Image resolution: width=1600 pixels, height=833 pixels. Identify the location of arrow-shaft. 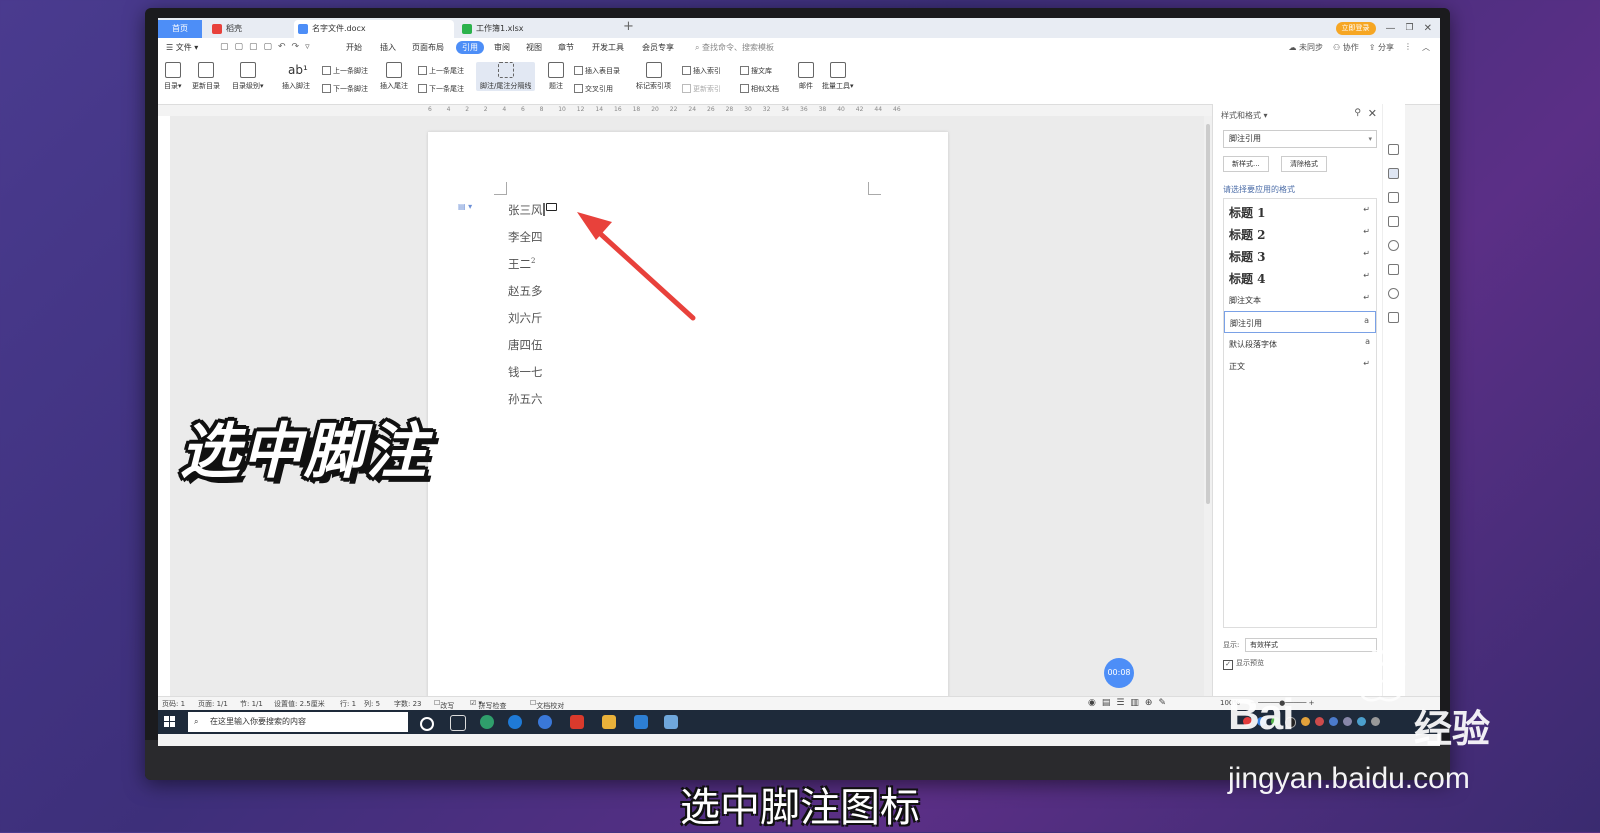
(643, 273).